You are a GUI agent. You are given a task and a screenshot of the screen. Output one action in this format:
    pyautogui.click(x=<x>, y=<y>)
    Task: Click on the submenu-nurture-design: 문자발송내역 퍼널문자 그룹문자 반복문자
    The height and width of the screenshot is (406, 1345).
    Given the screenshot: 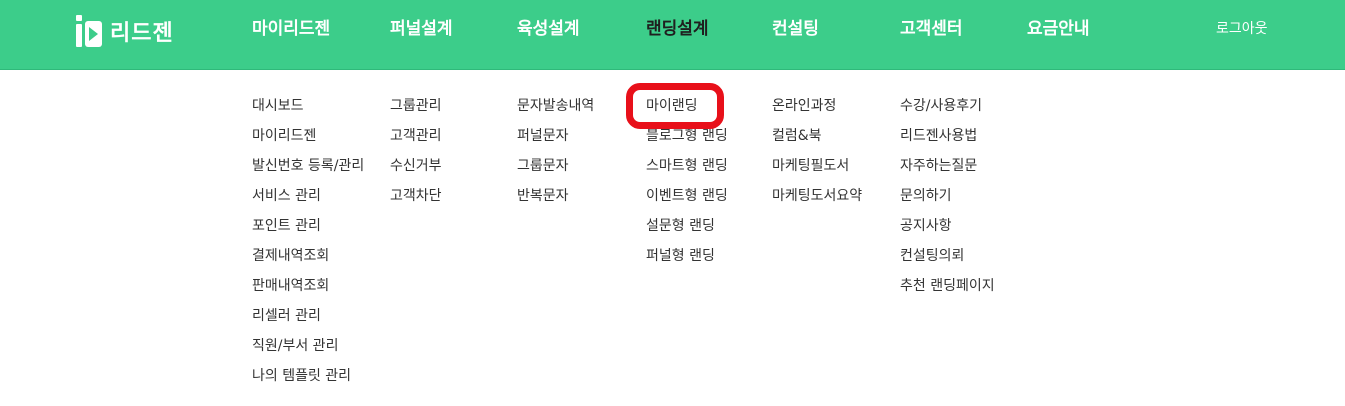 What is the action you would take?
    pyautogui.click(x=555, y=154)
    